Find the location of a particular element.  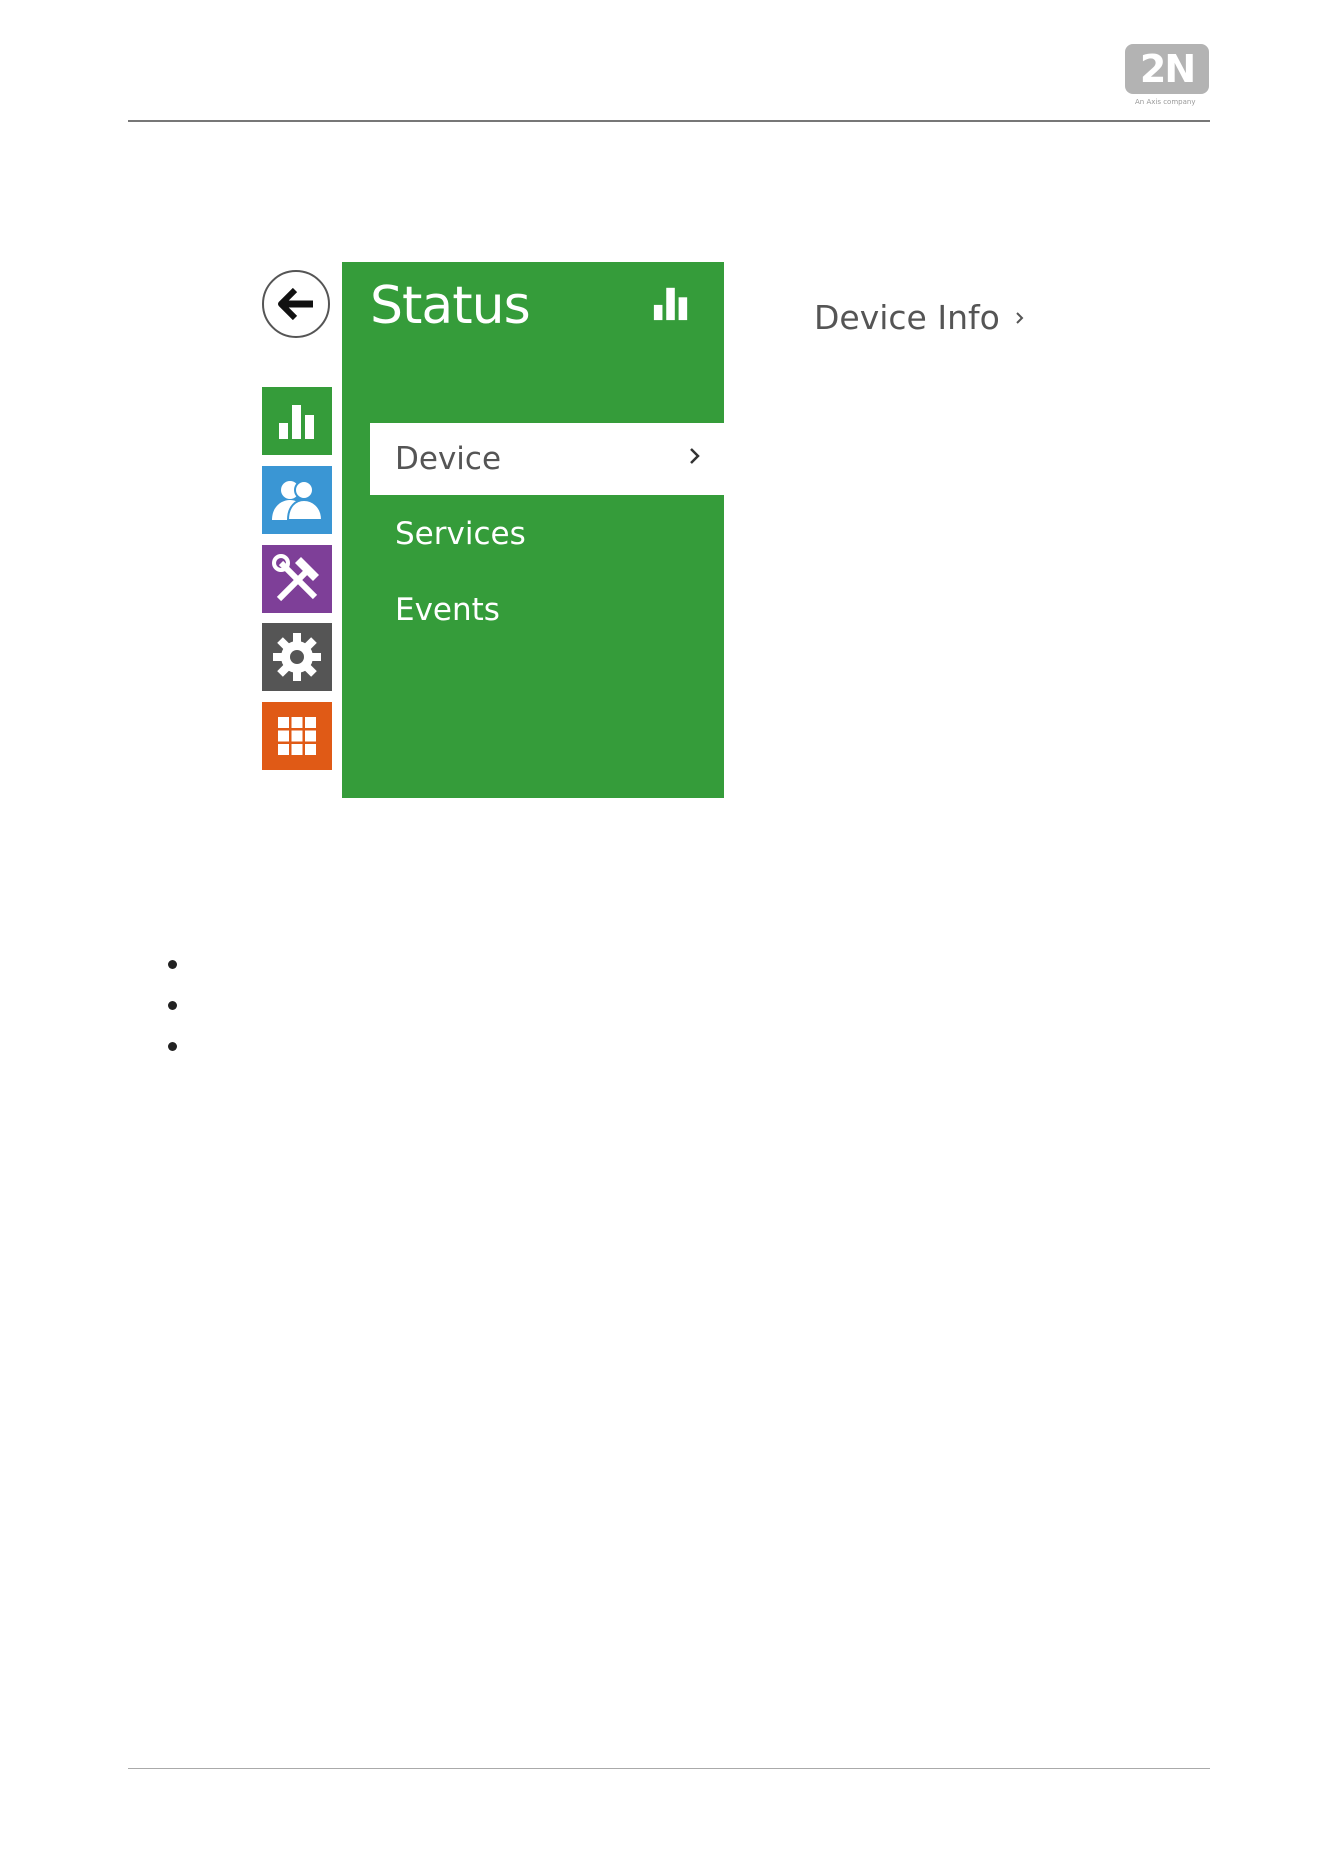

grid-icon is located at coordinates (297, 736).